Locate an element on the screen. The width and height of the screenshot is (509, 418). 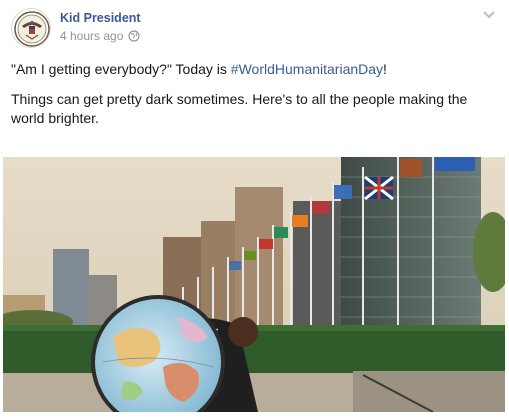
chevron-down-icon is located at coordinates (489, 15).